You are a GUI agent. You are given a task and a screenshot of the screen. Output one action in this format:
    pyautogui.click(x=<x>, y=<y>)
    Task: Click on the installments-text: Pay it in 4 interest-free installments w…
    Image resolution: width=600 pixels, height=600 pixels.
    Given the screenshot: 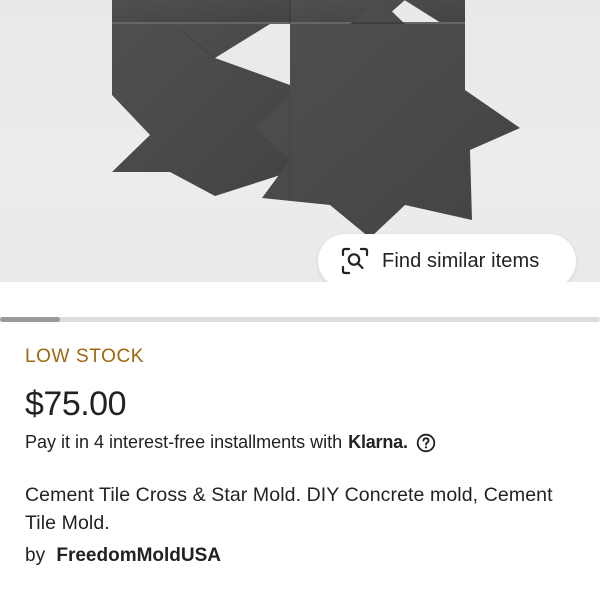 What is the action you would take?
    pyautogui.click(x=184, y=442)
    